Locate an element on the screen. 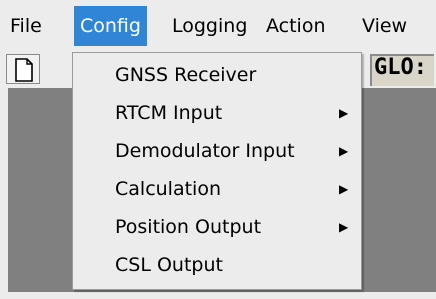  menu-item-label: Calculation is located at coordinates (168, 189).